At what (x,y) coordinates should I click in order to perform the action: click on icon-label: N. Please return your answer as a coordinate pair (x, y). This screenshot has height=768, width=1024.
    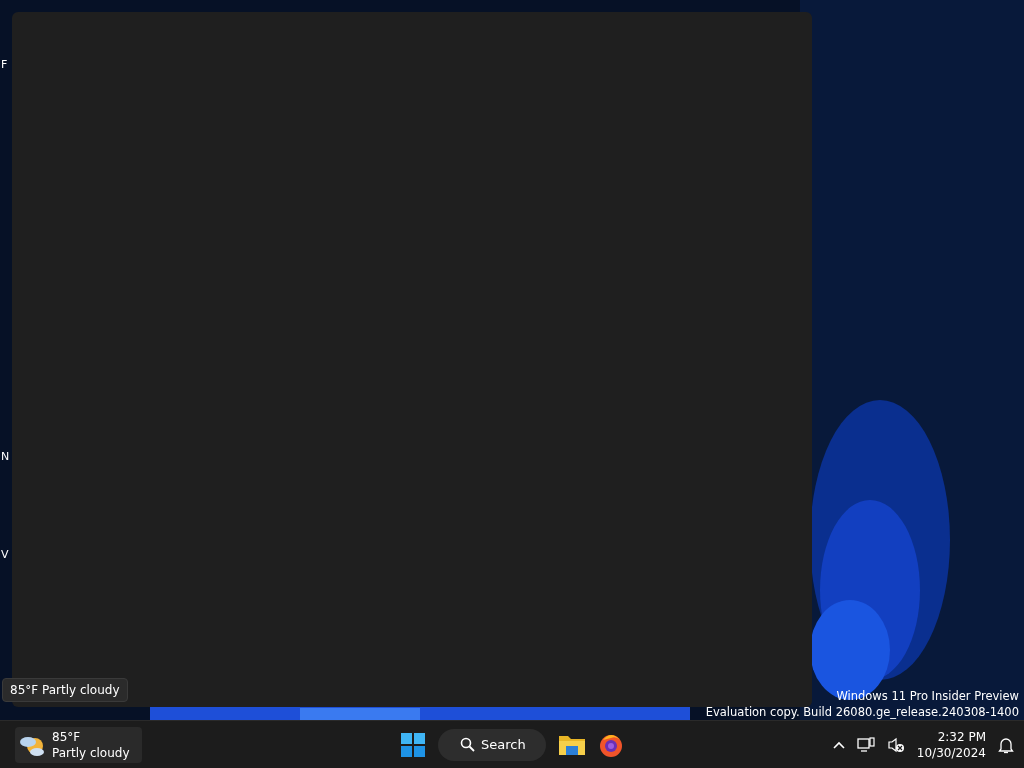
    Looking at the image, I should click on (5, 456).